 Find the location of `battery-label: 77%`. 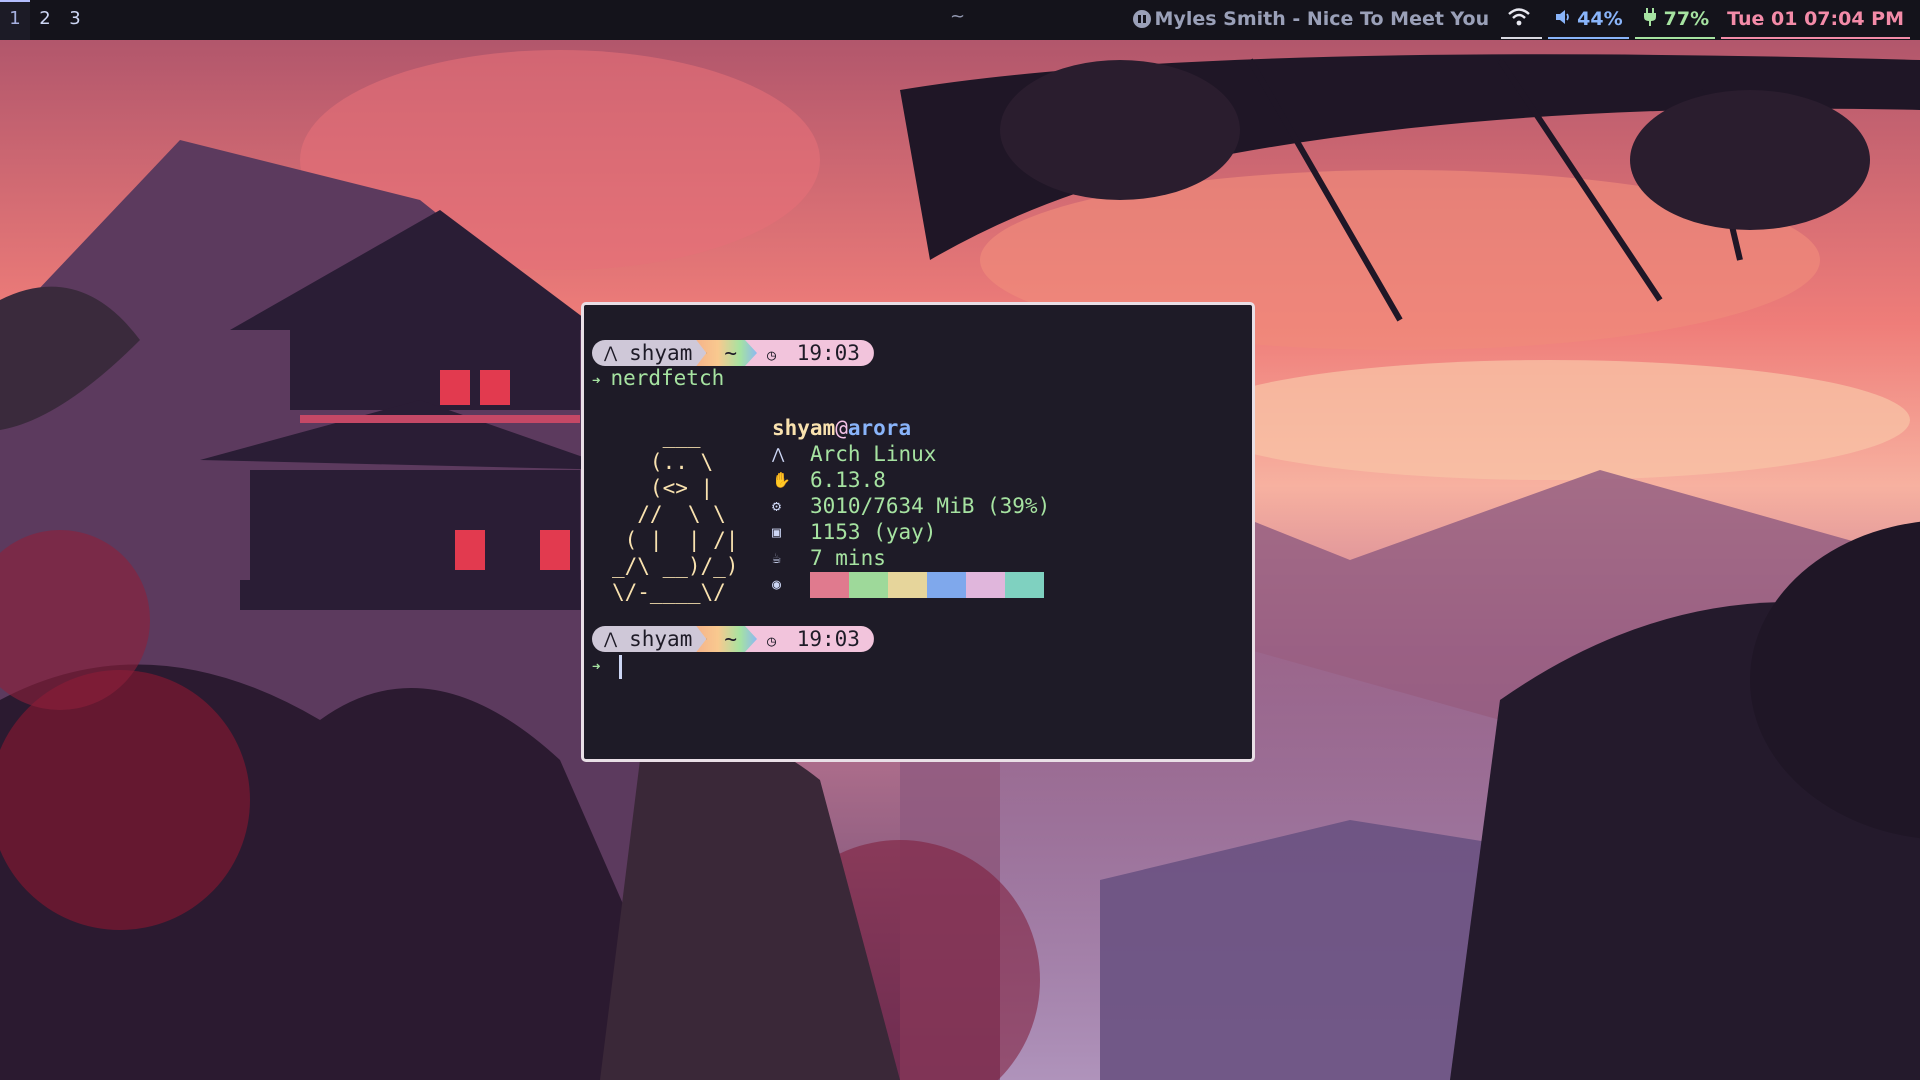

battery-label: 77% is located at coordinates (1686, 19).